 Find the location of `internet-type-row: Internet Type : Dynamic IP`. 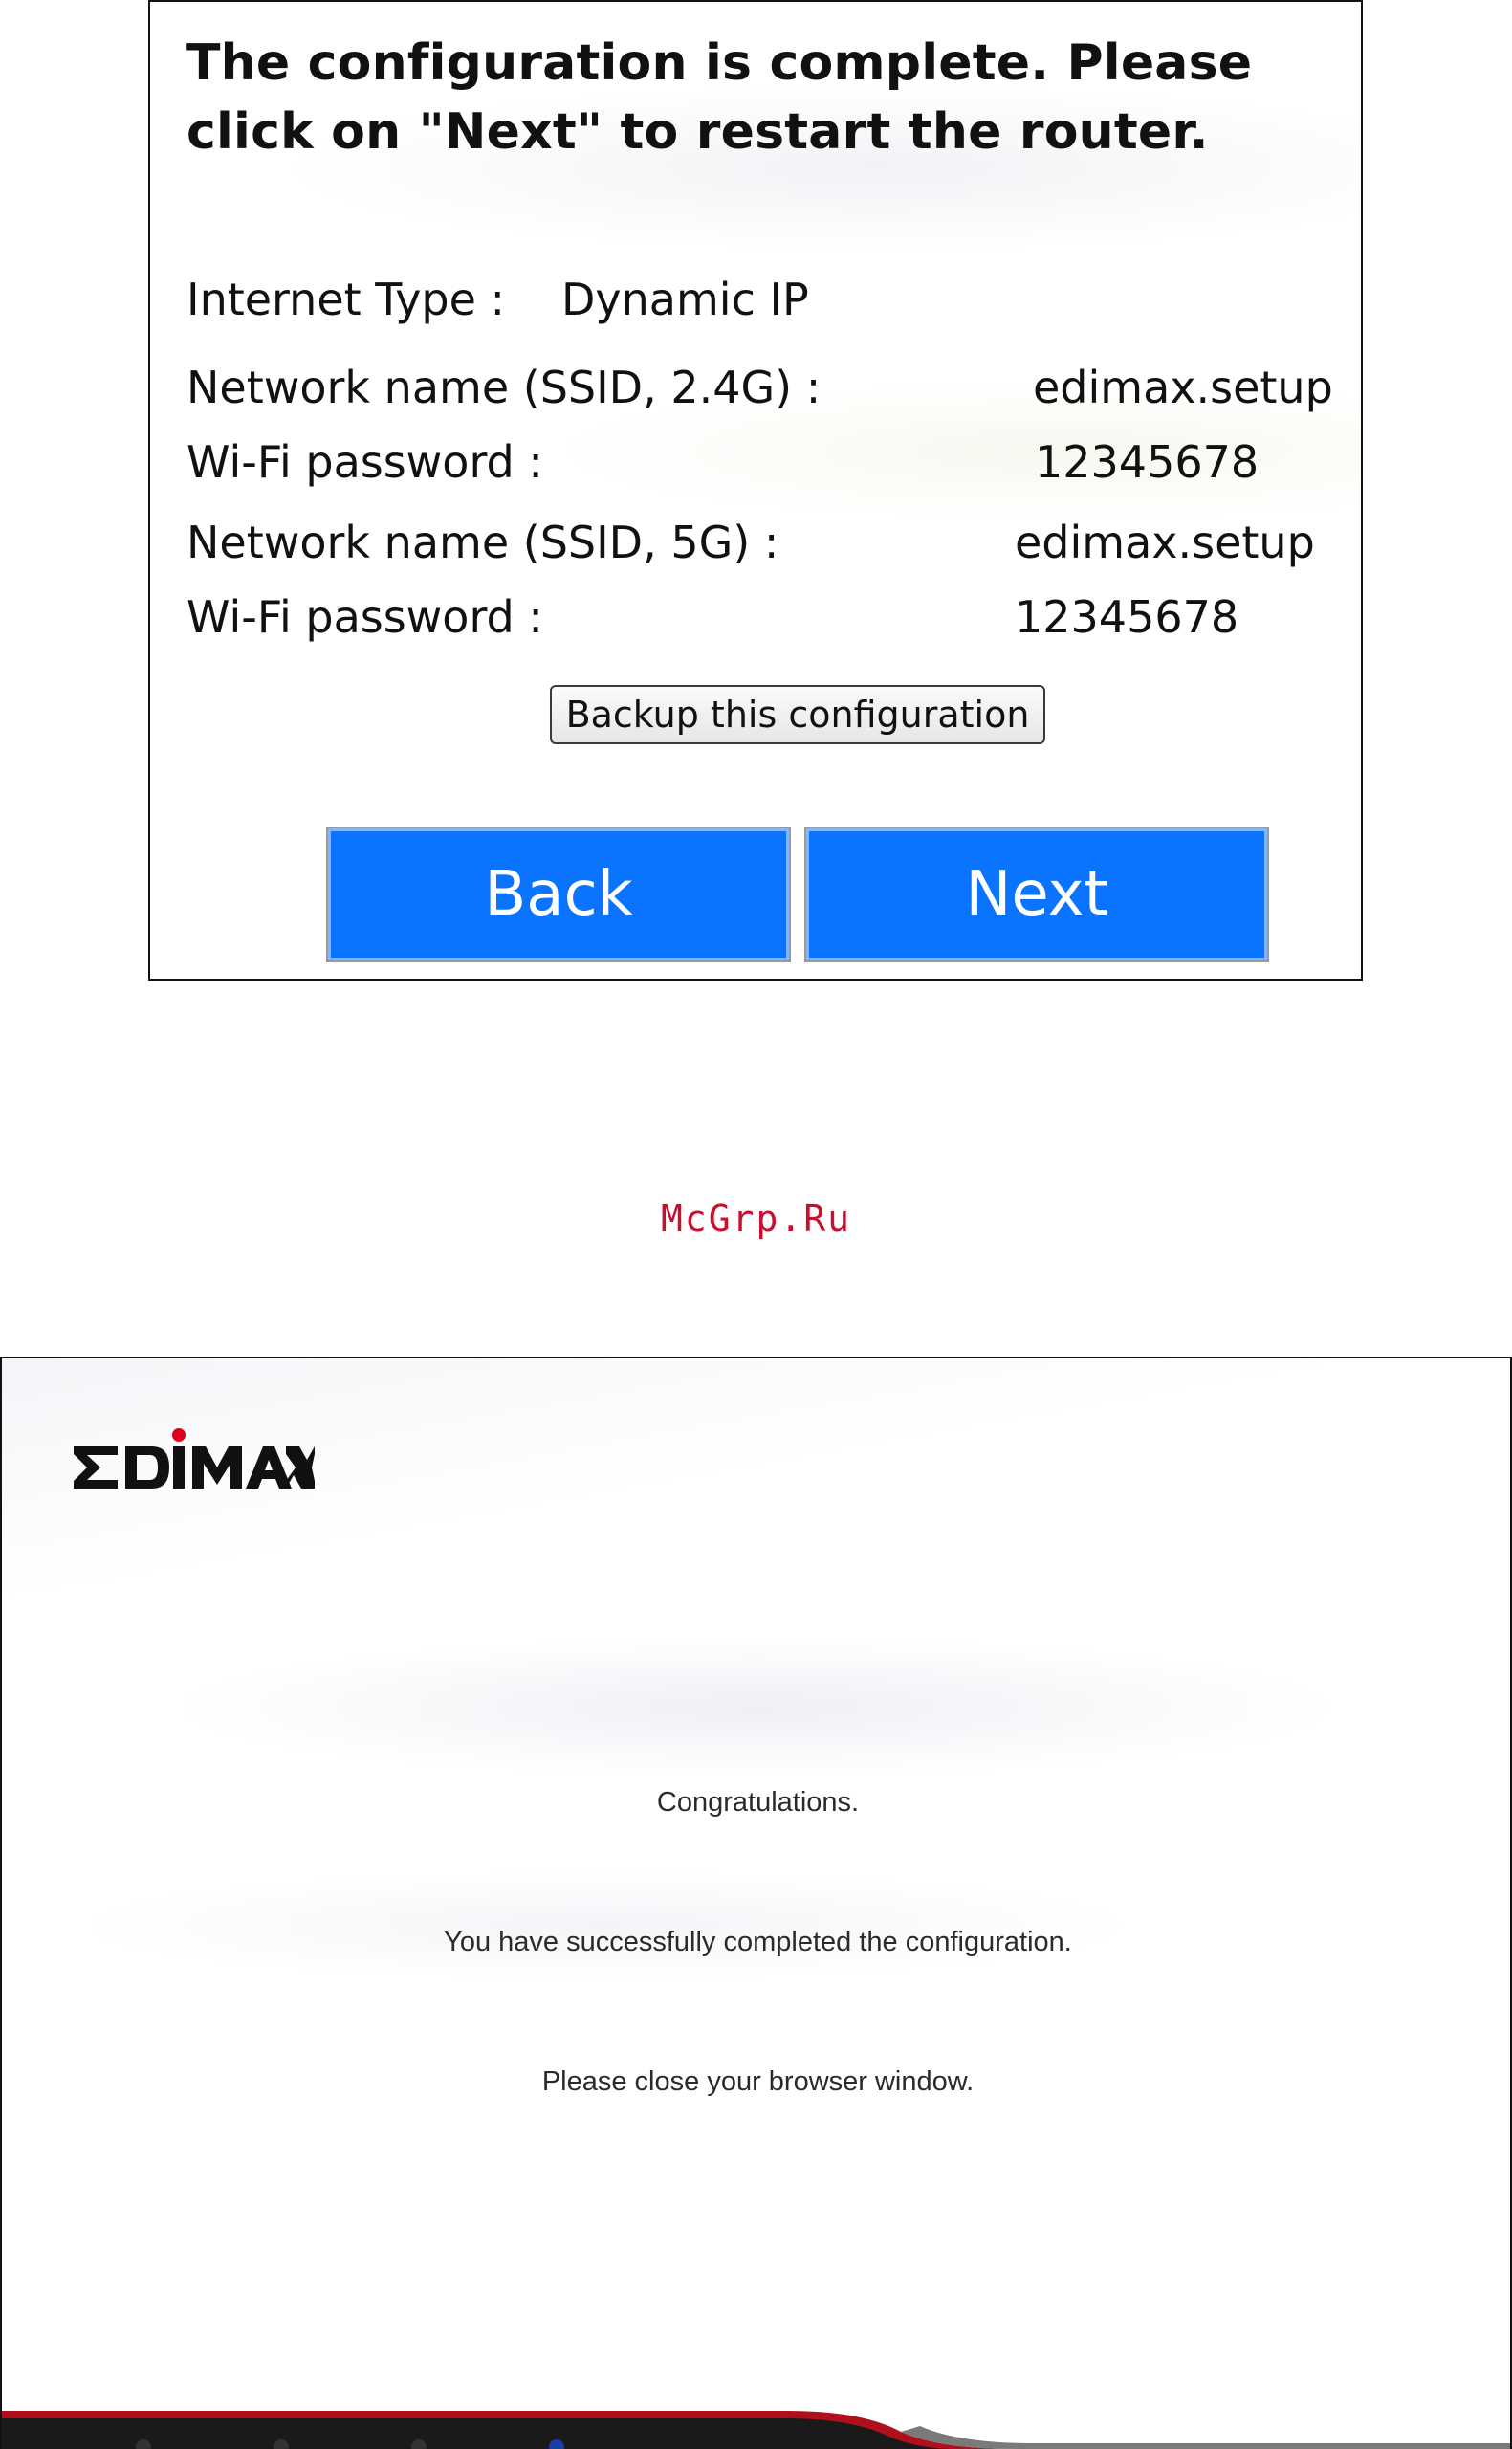

internet-type-row: Internet Type : Dynamic IP is located at coordinates (760, 308).